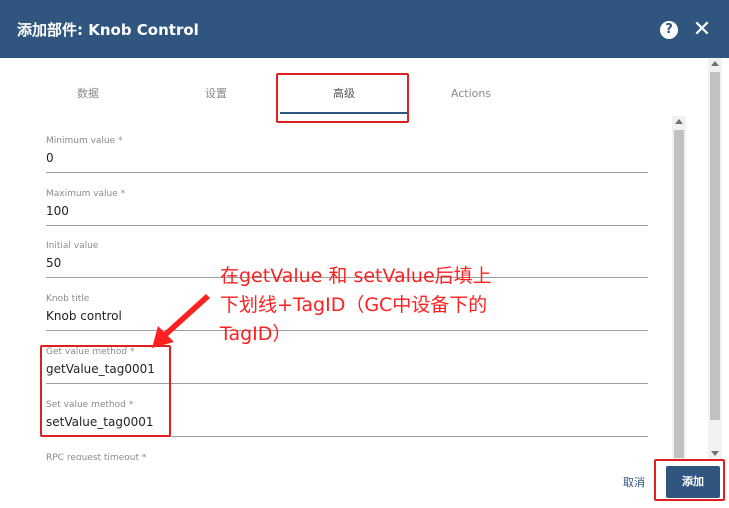  I want to click on scroll-down-arrow-icon, so click(715, 453).